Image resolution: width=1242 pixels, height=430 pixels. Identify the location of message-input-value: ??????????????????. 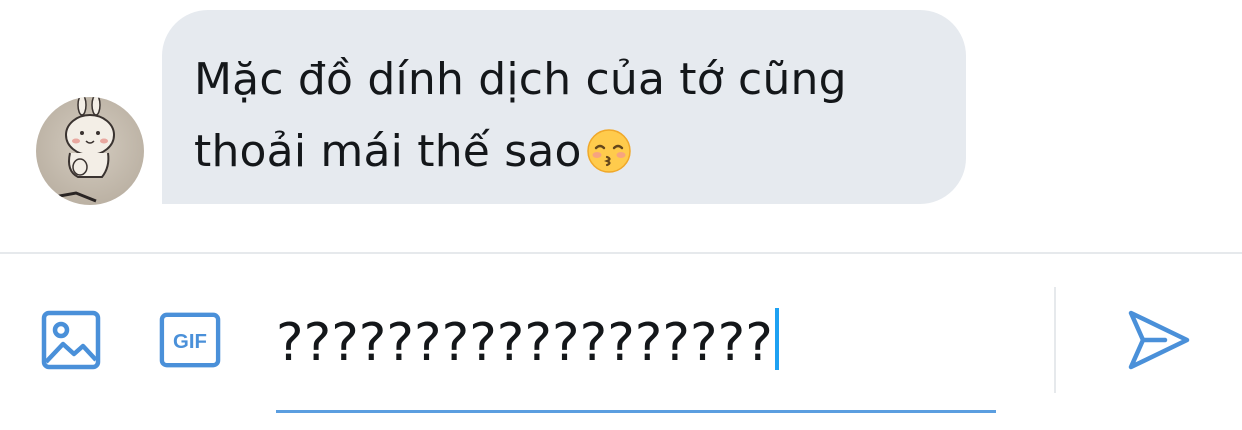
(524, 343).